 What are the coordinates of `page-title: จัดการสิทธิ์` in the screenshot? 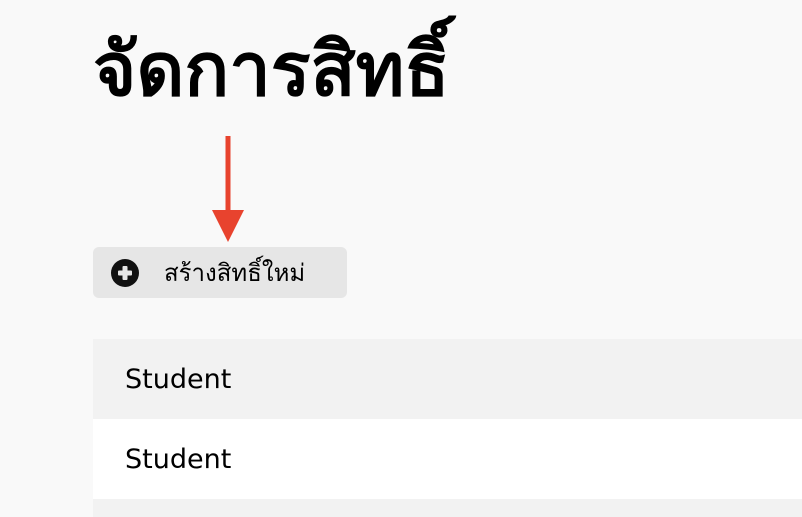 It's located at (271, 70).